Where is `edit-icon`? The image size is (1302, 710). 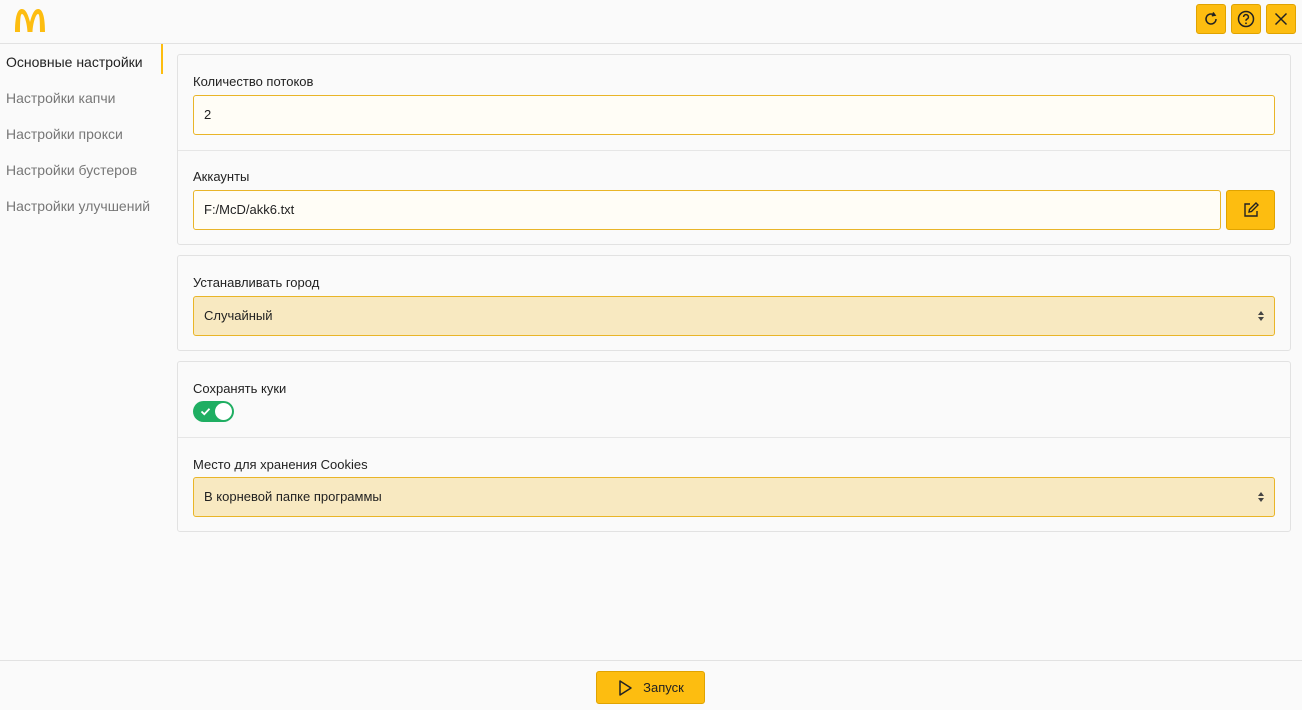
edit-icon is located at coordinates (1251, 209).